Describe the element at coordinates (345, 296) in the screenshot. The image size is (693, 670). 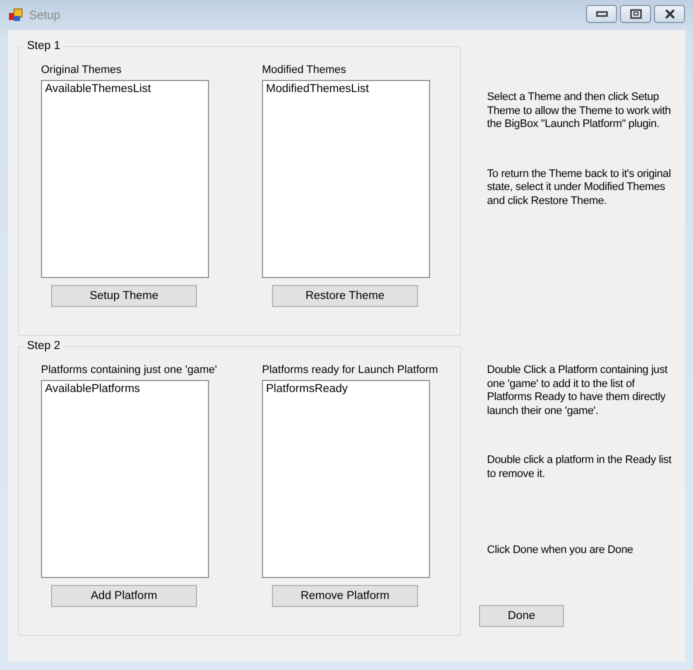
I see `action-button: Restore Theme` at that location.